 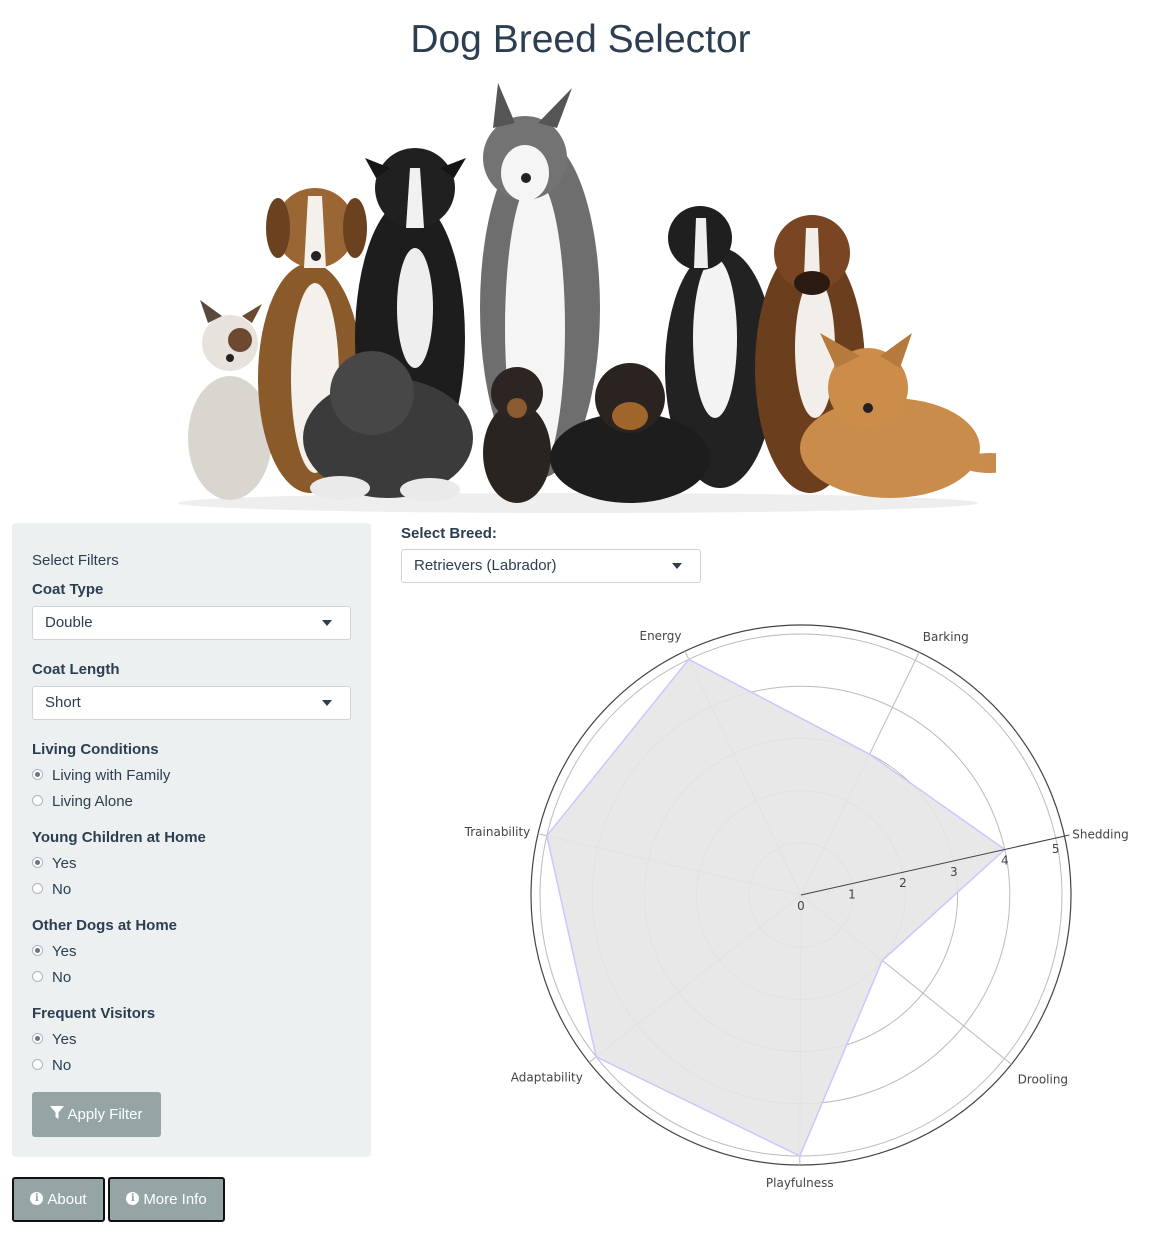 I want to click on radio-other-dogs-yes: Yes, so click(x=54, y=952).